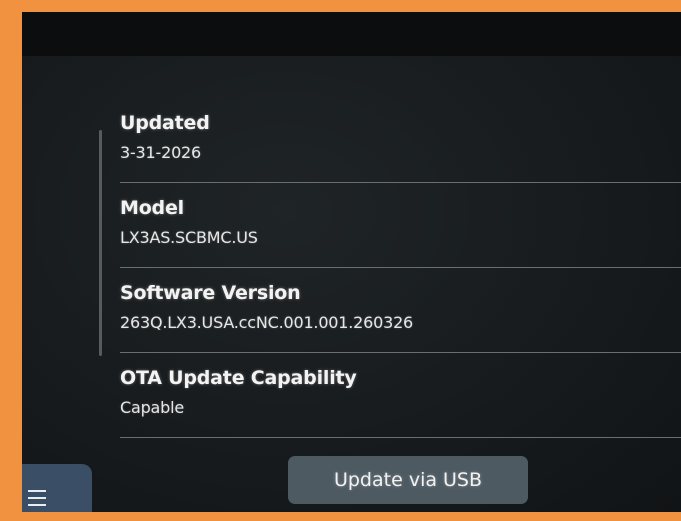 The image size is (681, 521). What do you see at coordinates (57, 488) in the screenshot?
I see `menu-button` at bounding box center [57, 488].